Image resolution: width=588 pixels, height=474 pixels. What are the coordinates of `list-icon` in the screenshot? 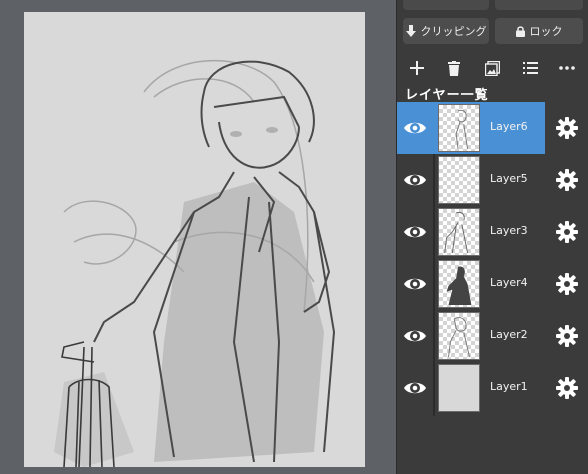 It's located at (530, 68).